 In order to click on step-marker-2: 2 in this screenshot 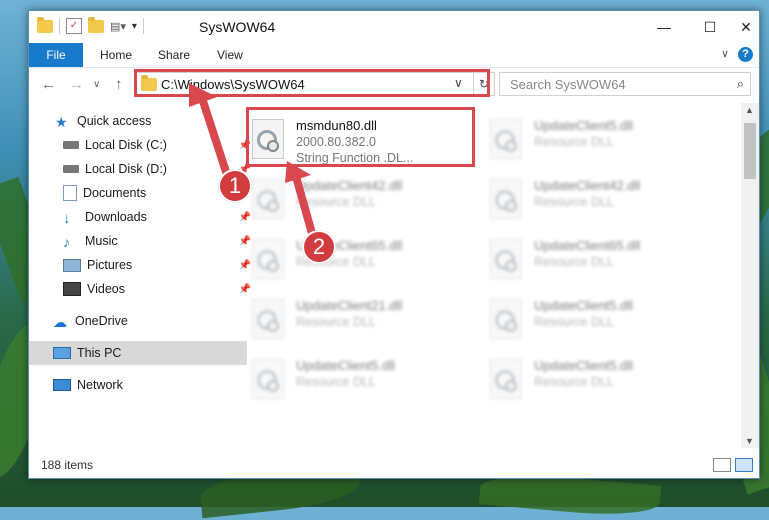, I will do `click(319, 247)`.